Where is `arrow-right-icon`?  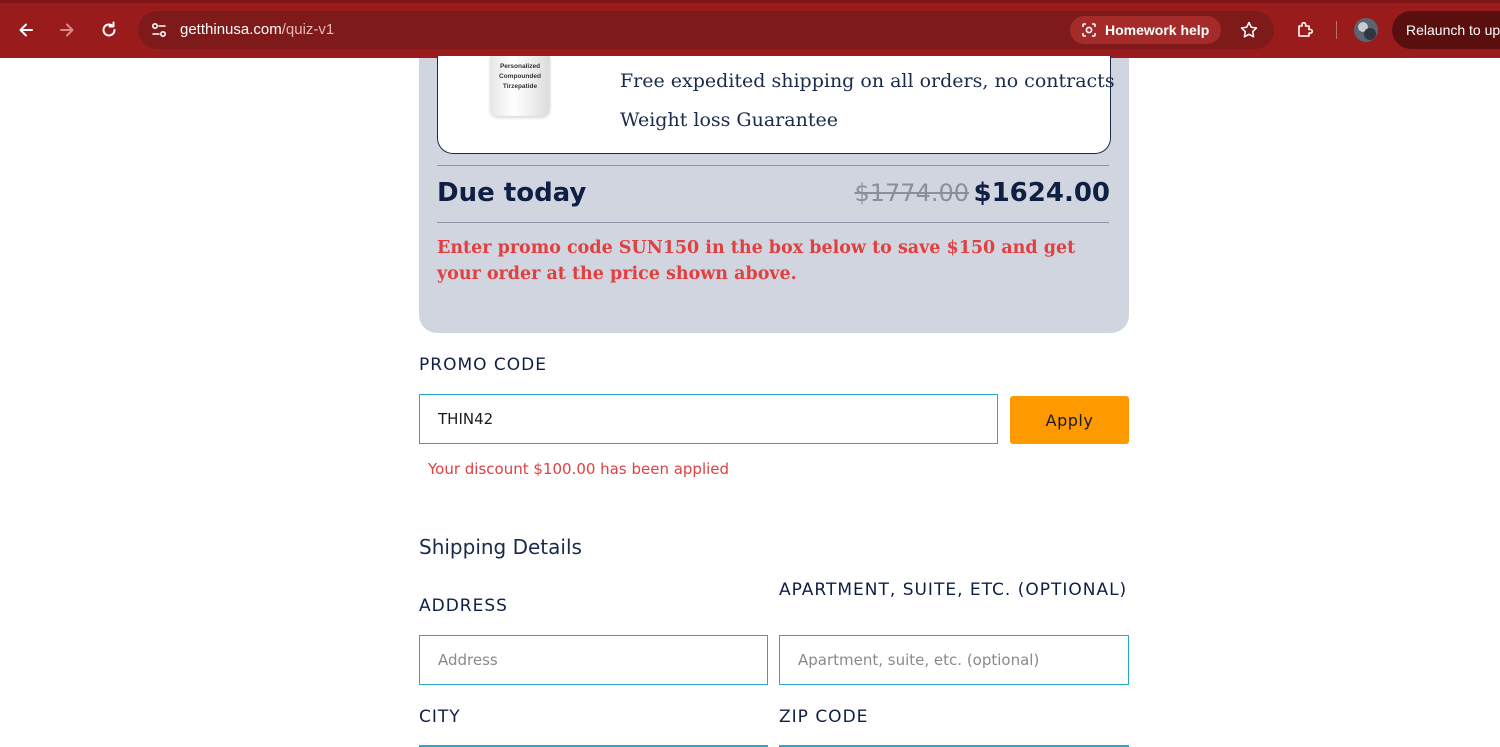
arrow-right-icon is located at coordinates (67, 30).